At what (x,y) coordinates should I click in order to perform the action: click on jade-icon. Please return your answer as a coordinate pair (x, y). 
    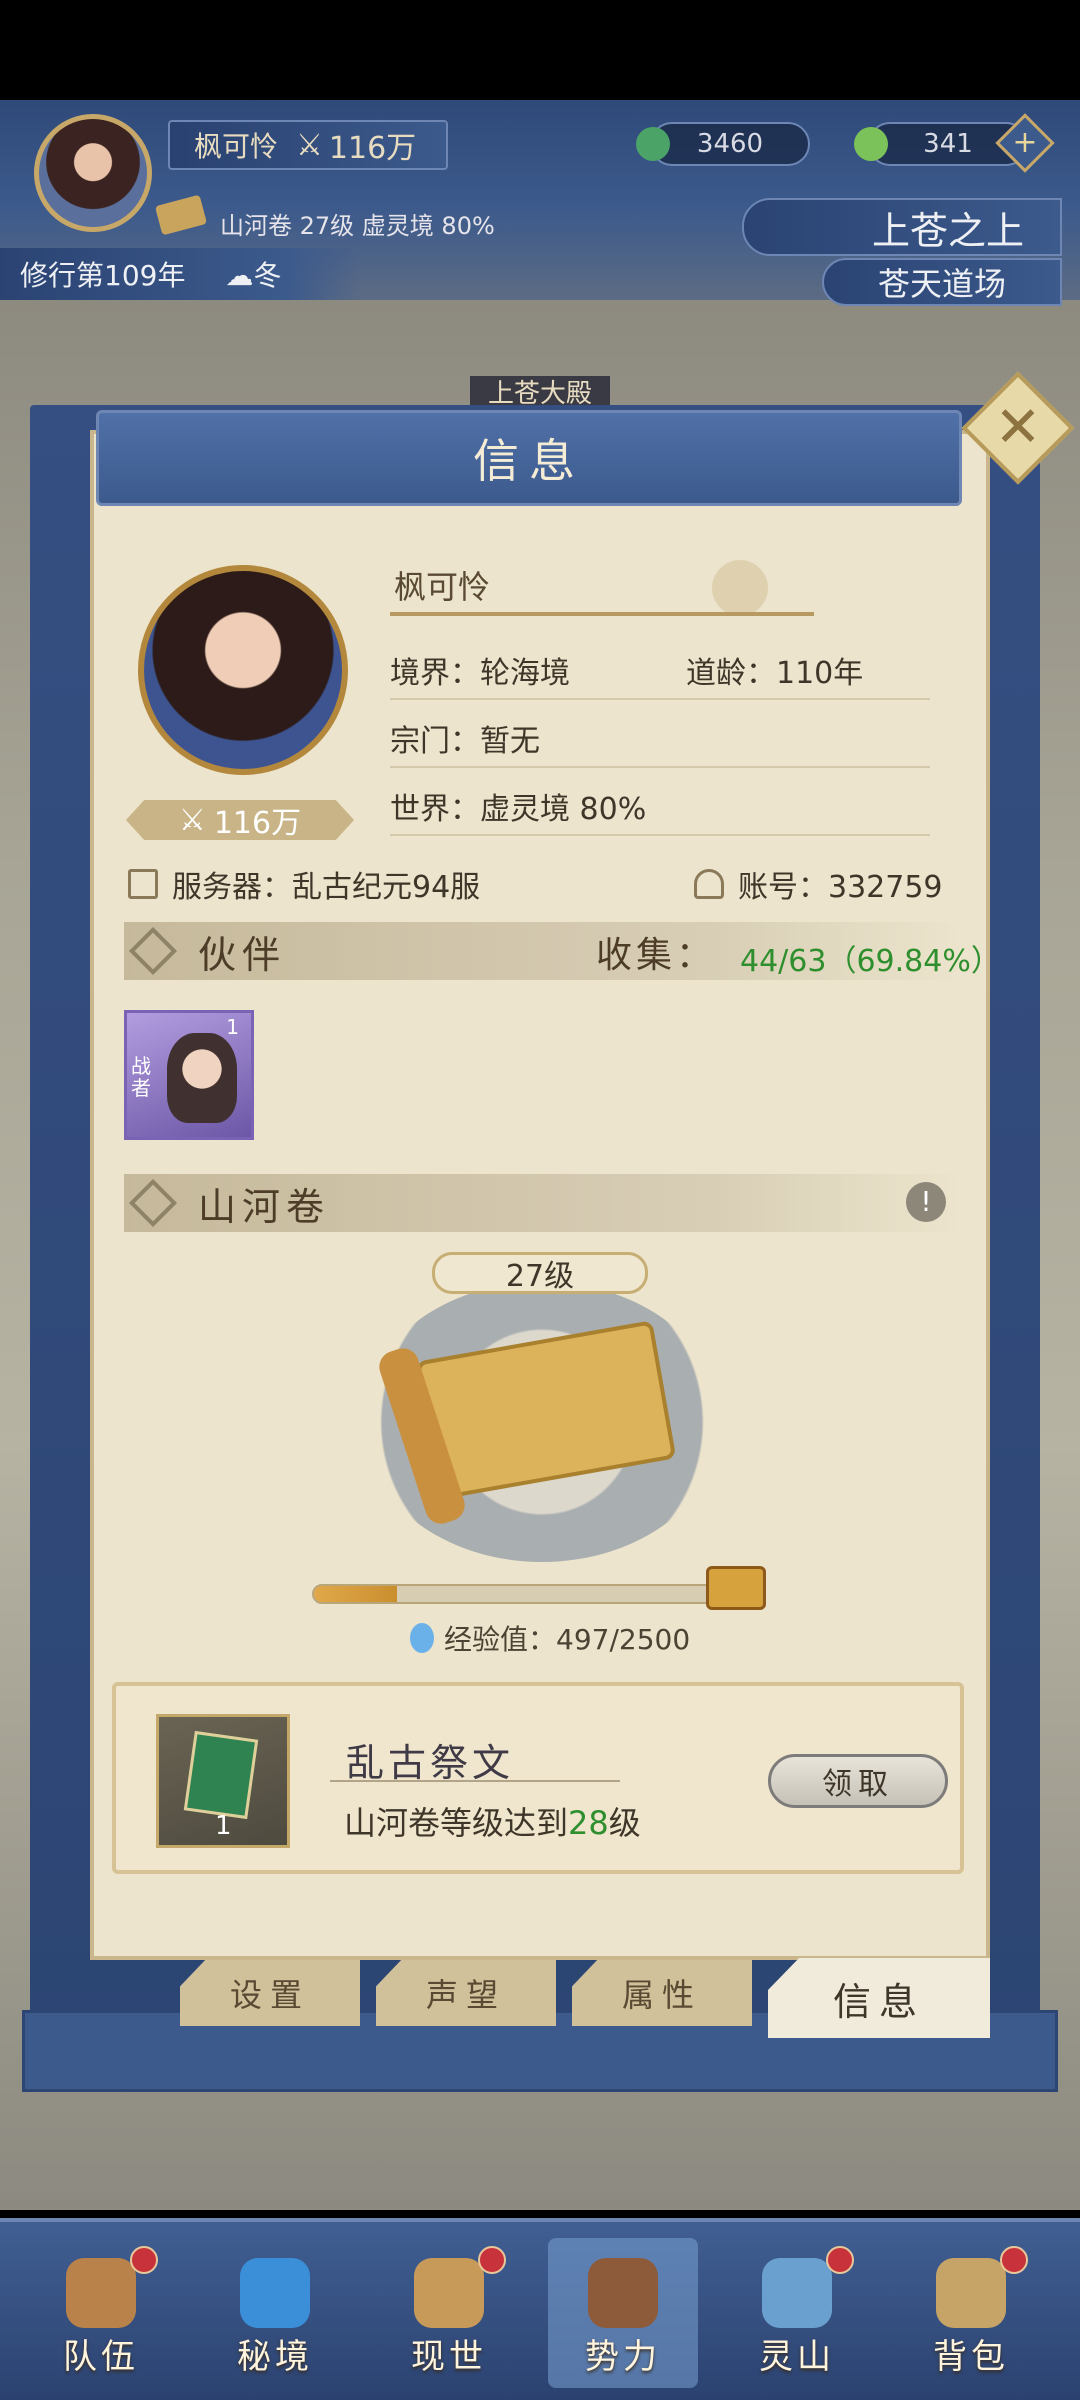
    Looking at the image, I should click on (653, 144).